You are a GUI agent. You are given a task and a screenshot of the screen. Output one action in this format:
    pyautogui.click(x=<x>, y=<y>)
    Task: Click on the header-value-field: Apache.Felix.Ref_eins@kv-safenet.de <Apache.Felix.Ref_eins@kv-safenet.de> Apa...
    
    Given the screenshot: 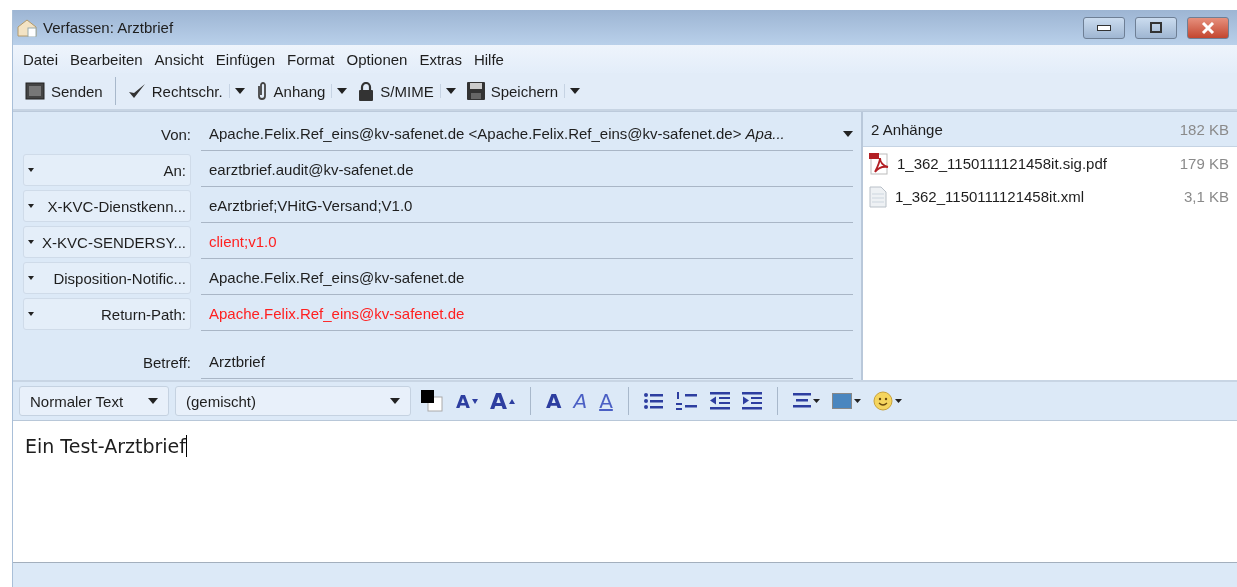 What is the action you would take?
    pyautogui.click(x=527, y=134)
    